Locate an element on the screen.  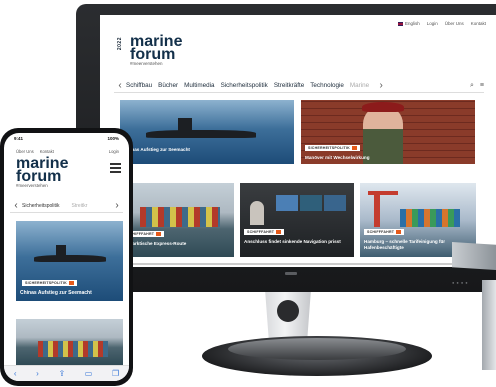
phone-site-logo: marine forum is located at coordinates (42, 170).